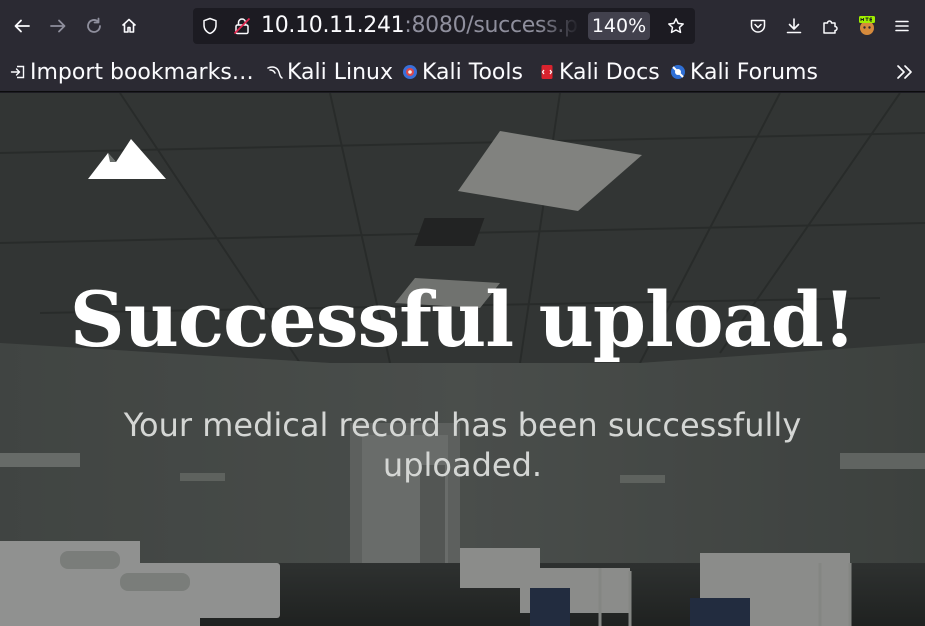  I want to click on url-host: 10.10.11.241, so click(333, 25).